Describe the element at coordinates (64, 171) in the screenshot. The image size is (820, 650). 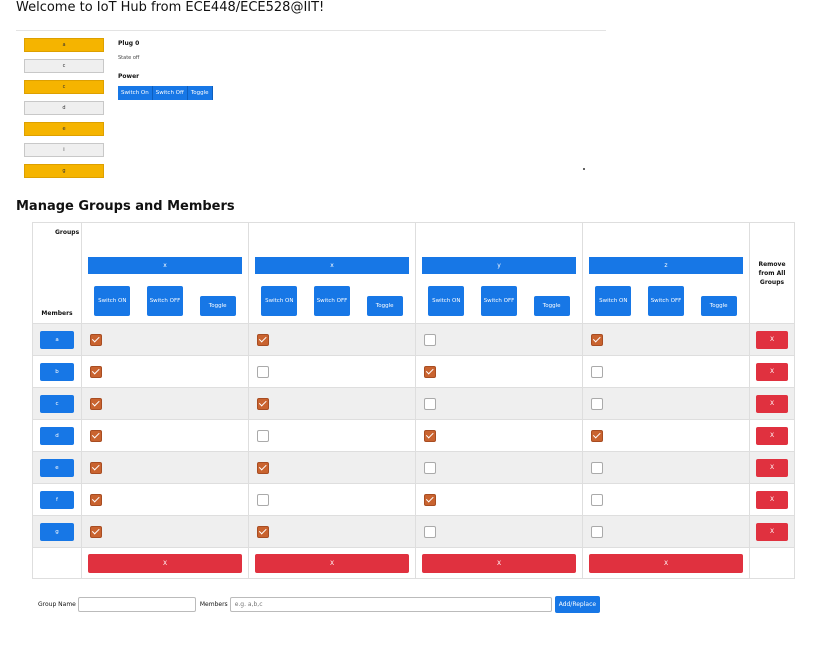
I see `device-button: g` at that location.